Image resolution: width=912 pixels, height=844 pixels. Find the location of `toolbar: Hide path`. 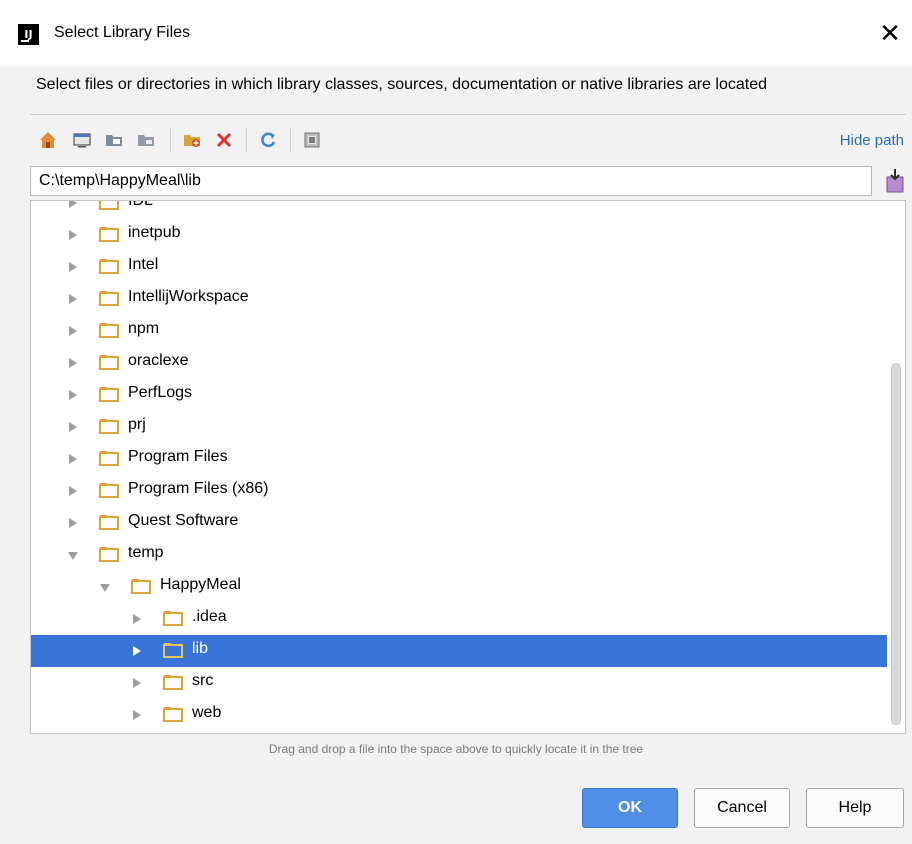

toolbar: Hide path is located at coordinates (468, 141).